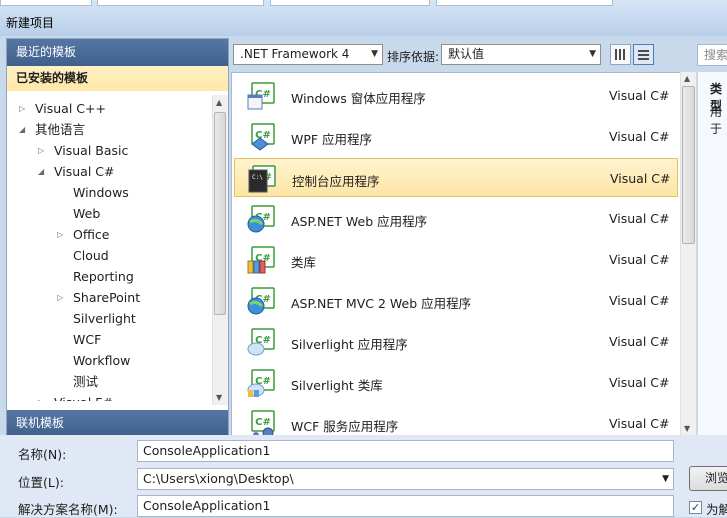 This screenshot has height=518, width=727. Describe the element at coordinates (83, 397) in the screenshot. I see `tree-item: Visual F#` at that location.